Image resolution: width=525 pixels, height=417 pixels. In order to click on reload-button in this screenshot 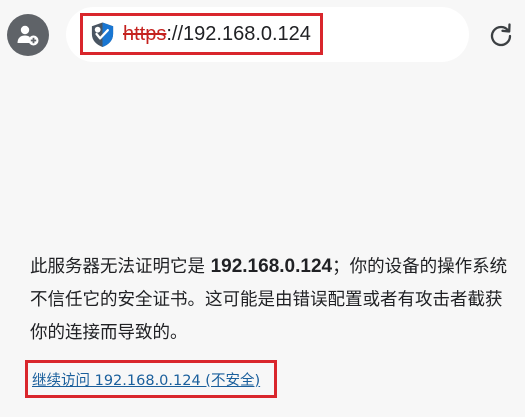, I will do `click(501, 35)`.